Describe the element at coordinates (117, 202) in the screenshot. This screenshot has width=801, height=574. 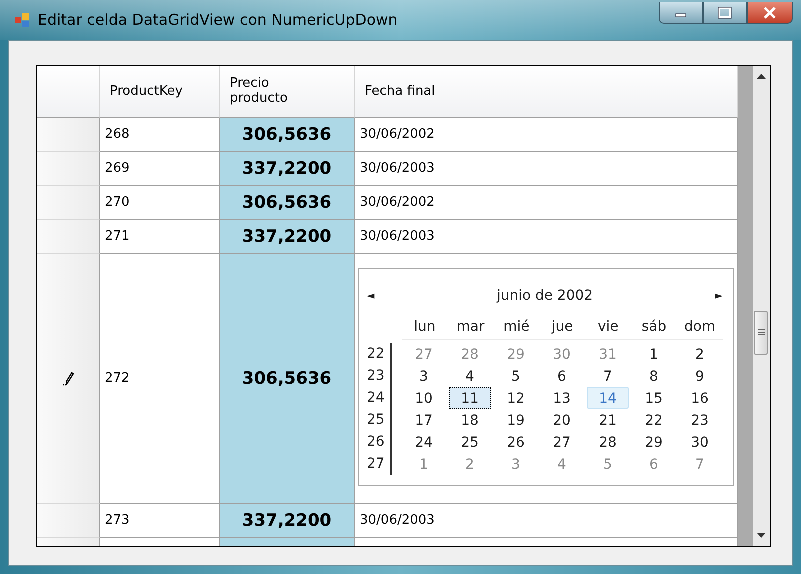
I see `table-cell: 270` at that location.